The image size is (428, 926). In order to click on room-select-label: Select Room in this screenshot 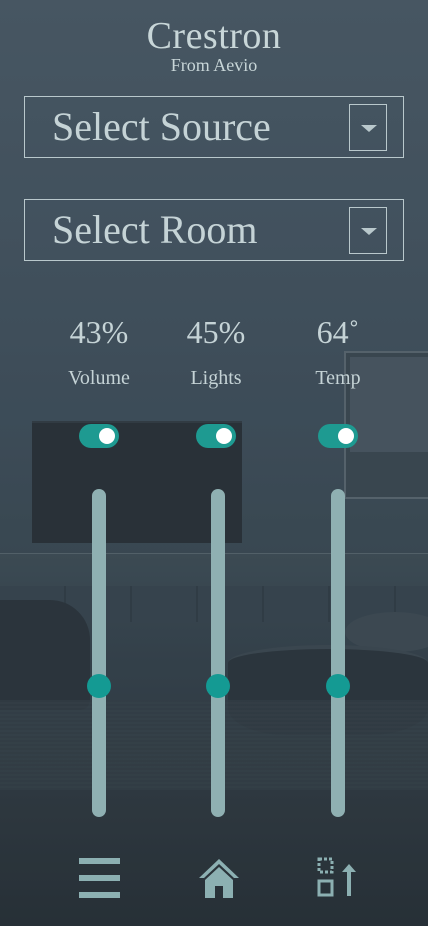, I will do `click(155, 229)`.